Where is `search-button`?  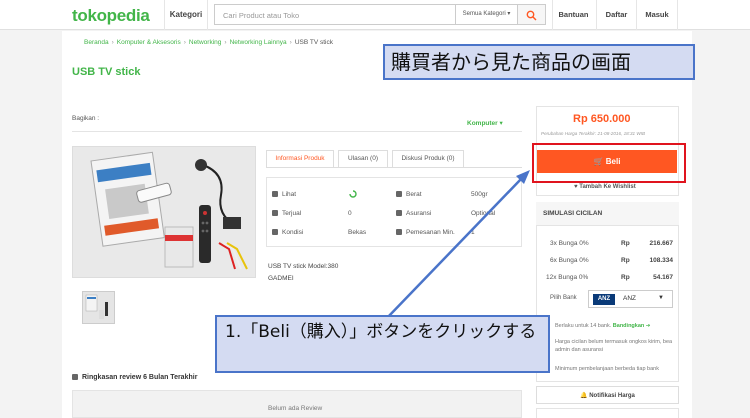
search-button is located at coordinates (532, 14).